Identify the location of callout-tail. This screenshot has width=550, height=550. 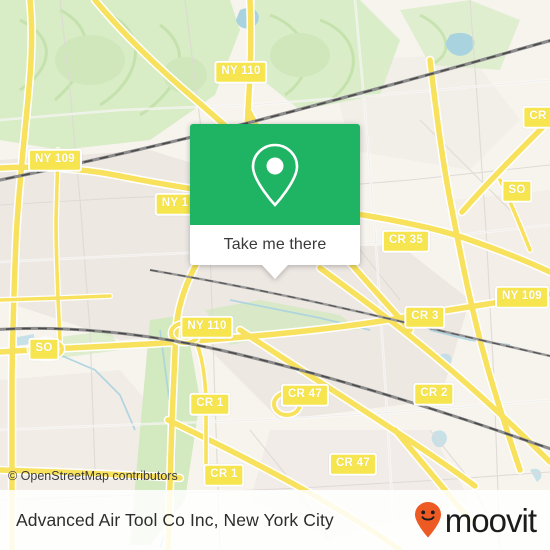
(275, 272).